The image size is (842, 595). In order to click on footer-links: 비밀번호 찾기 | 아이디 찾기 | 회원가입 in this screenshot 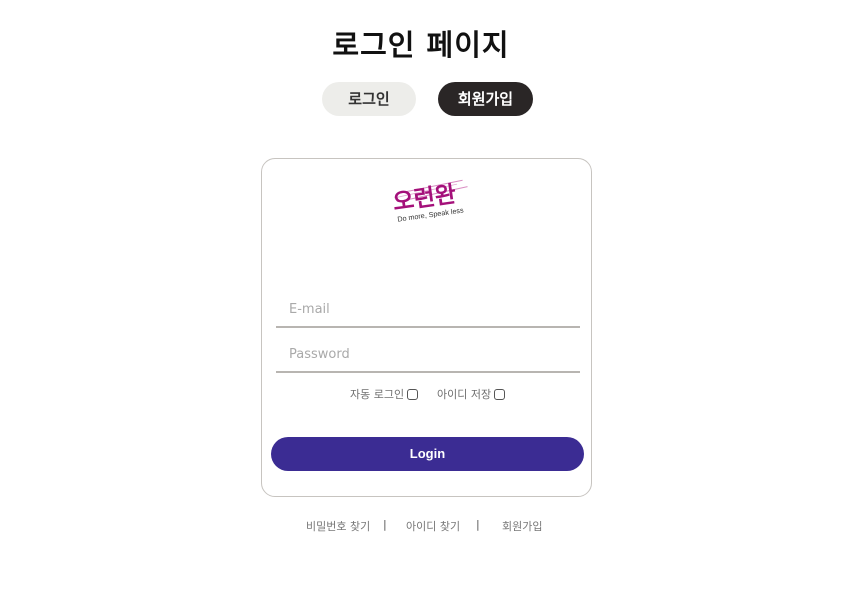, I will do `click(421, 526)`.